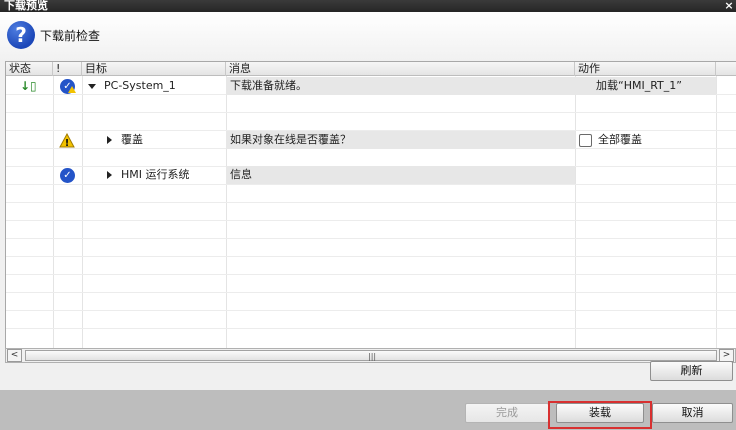 This screenshot has height=430, width=736. I want to click on dialog-header: ? 下载前检查, so click(368, 36).